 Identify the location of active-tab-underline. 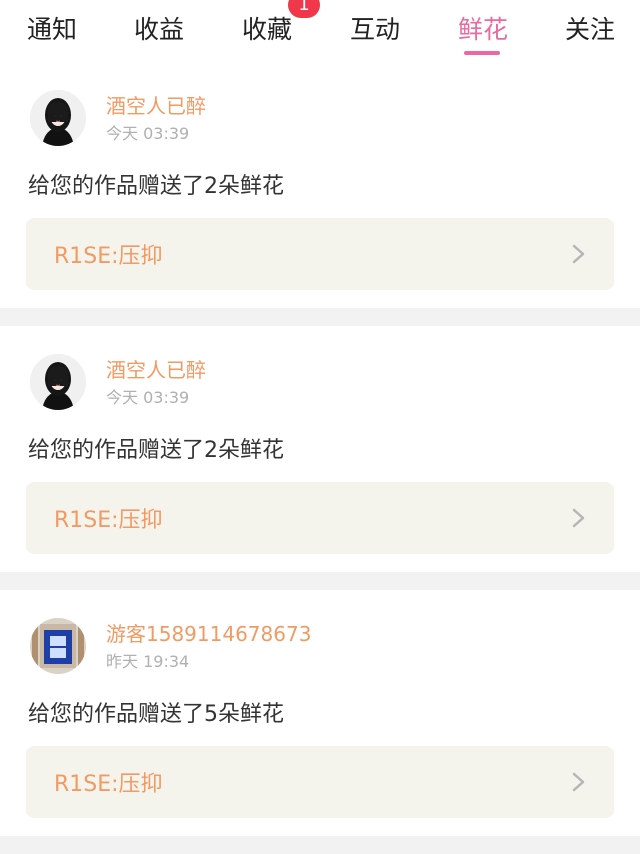
(482, 53).